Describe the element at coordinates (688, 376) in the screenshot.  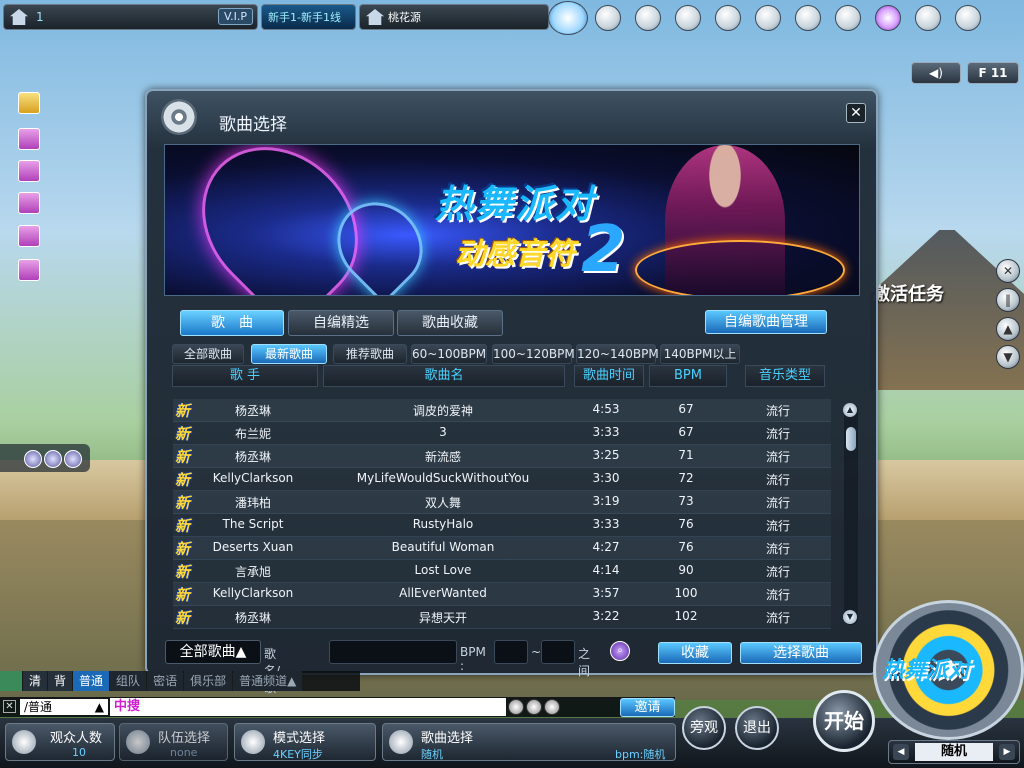
I see `column-bpm: BPM` at that location.